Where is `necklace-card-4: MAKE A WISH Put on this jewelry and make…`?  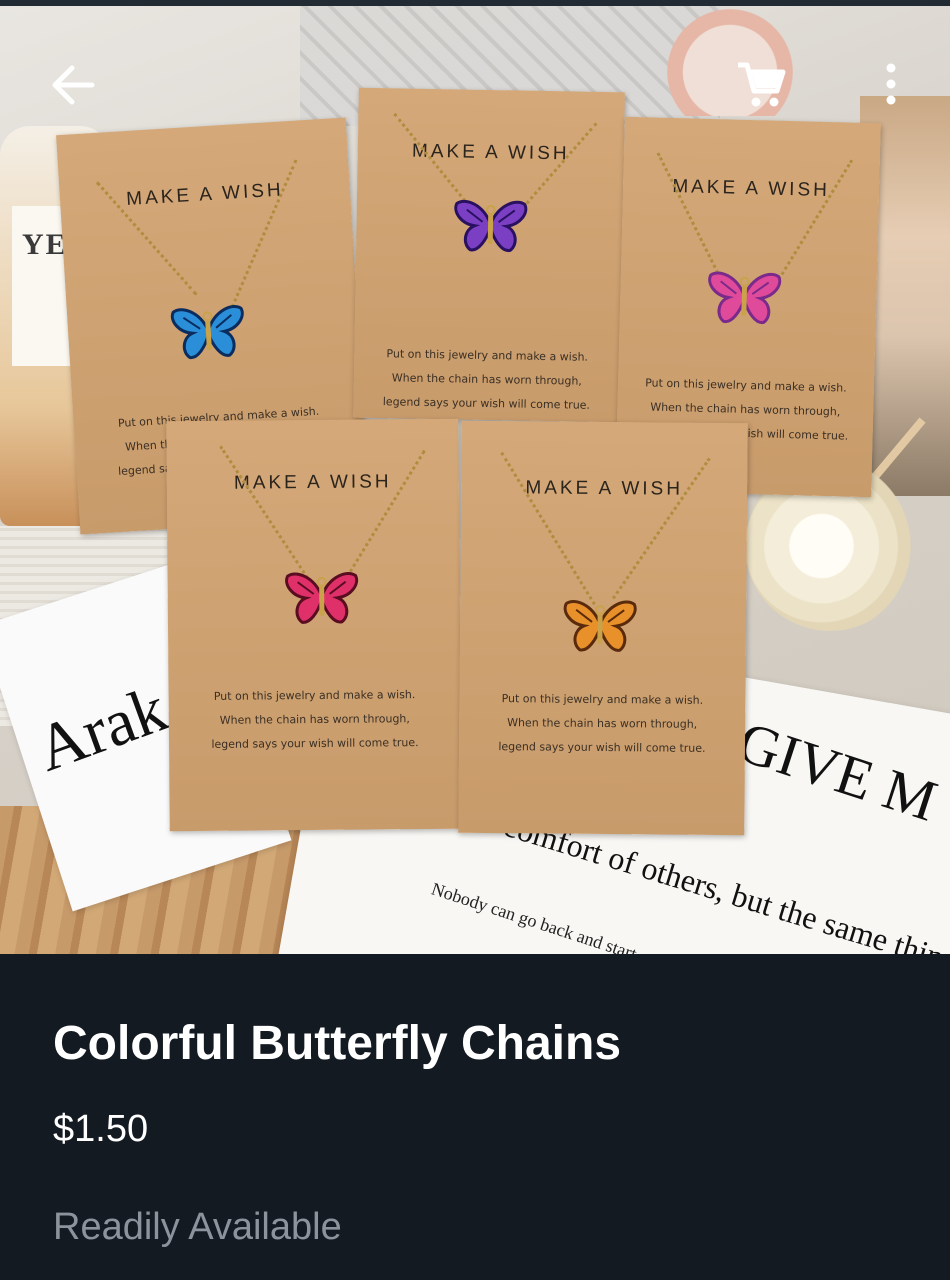
necklace-card-4: MAKE A WISH Put on this jewelry and make… is located at coordinates (314, 625).